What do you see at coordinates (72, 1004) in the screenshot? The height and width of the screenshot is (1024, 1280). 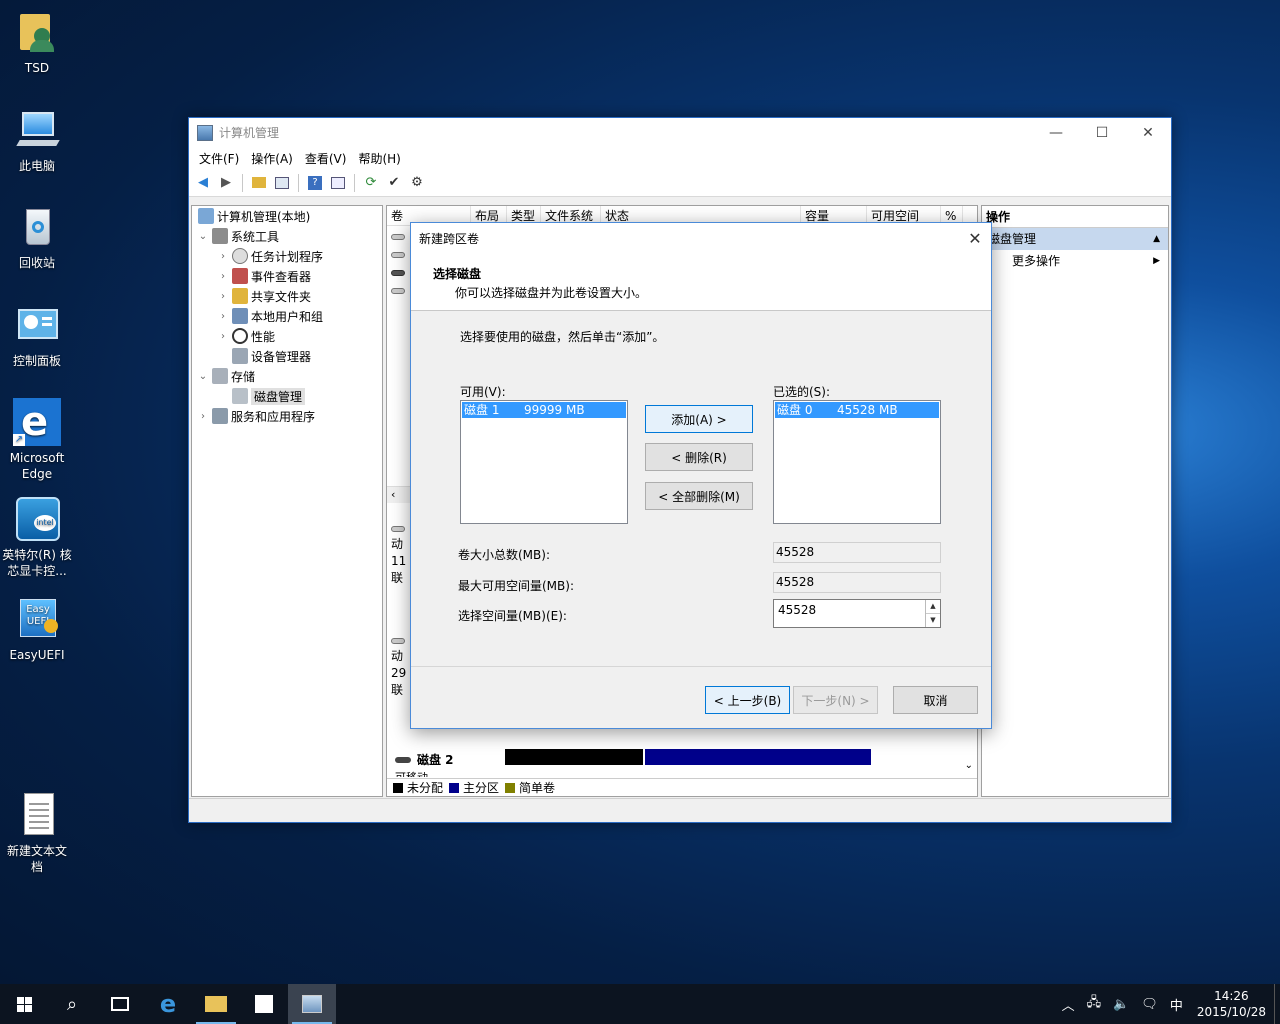 I see `search-button: ⌕` at bounding box center [72, 1004].